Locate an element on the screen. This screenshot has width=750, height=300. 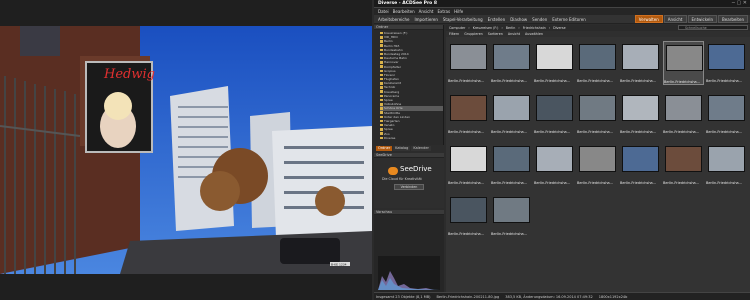
breadcrumb-item: Computer is located at coordinates (457, 28).